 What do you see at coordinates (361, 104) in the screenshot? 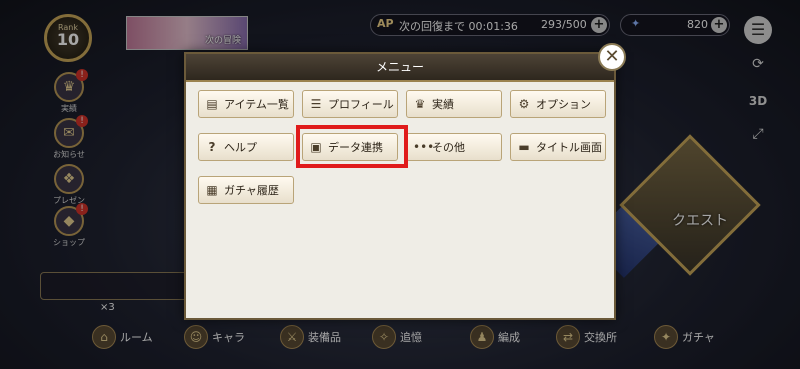
I see `button-label: プロフィール` at bounding box center [361, 104].